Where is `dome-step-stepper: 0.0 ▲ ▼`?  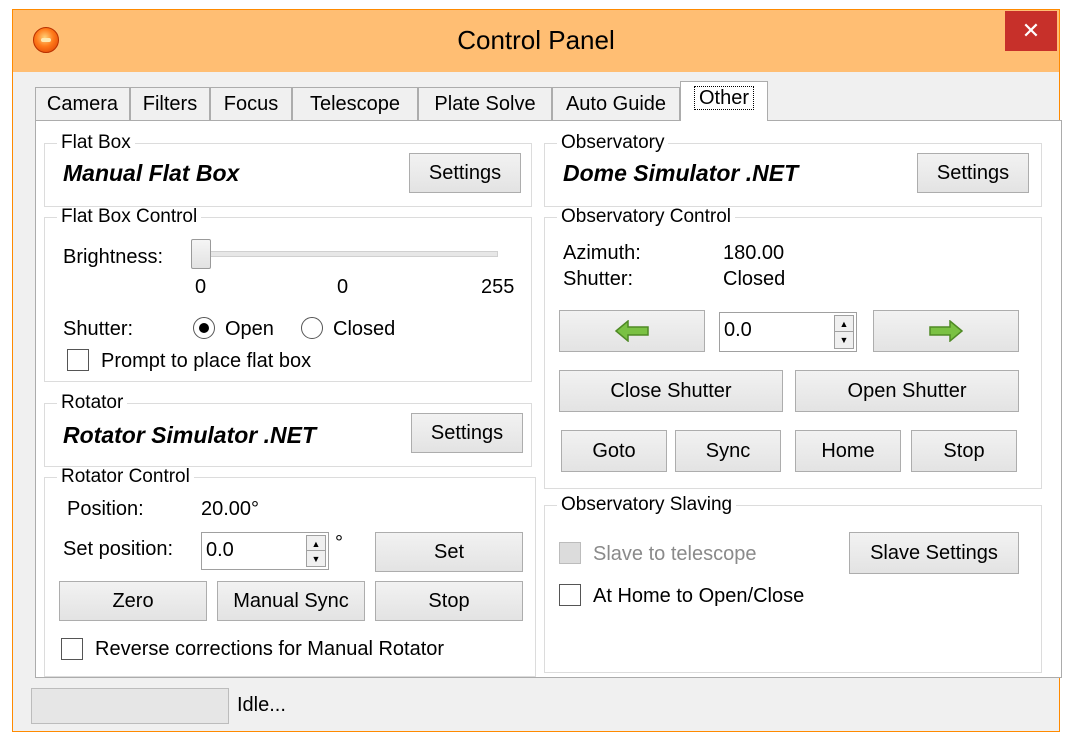
dome-step-stepper: 0.0 ▲ ▼ is located at coordinates (788, 332).